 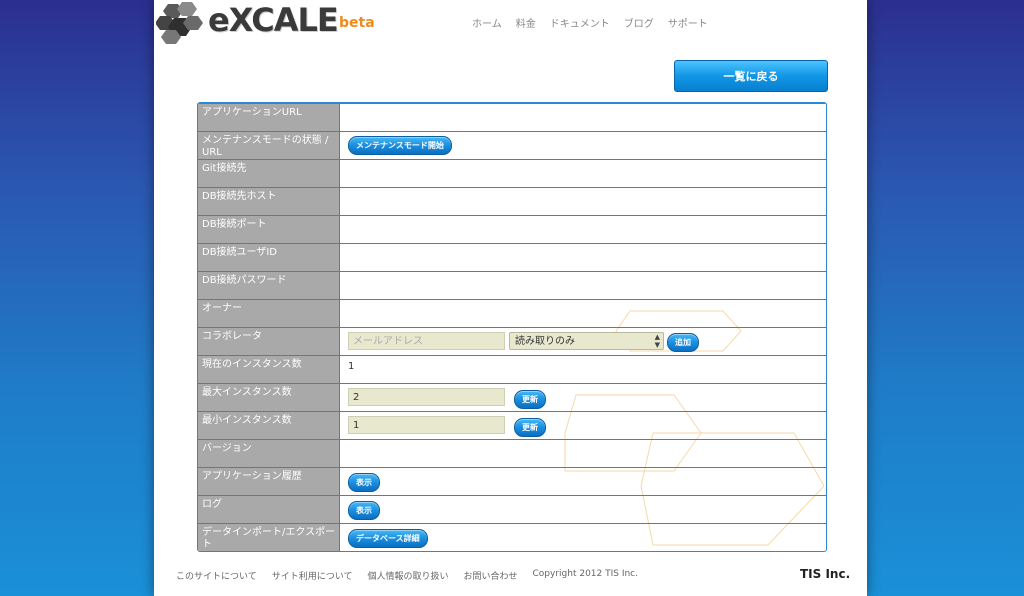 I want to click on row-label: Git接続先, so click(x=269, y=173).